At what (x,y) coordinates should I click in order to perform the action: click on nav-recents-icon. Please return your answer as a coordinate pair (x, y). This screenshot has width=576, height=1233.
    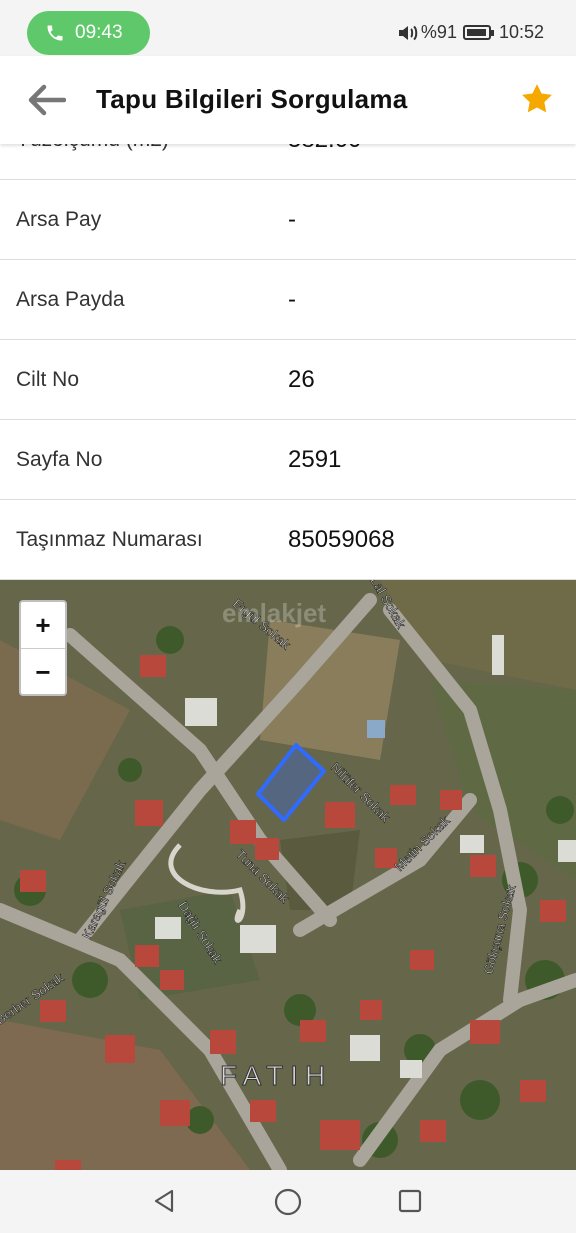
    Looking at the image, I should click on (410, 1201).